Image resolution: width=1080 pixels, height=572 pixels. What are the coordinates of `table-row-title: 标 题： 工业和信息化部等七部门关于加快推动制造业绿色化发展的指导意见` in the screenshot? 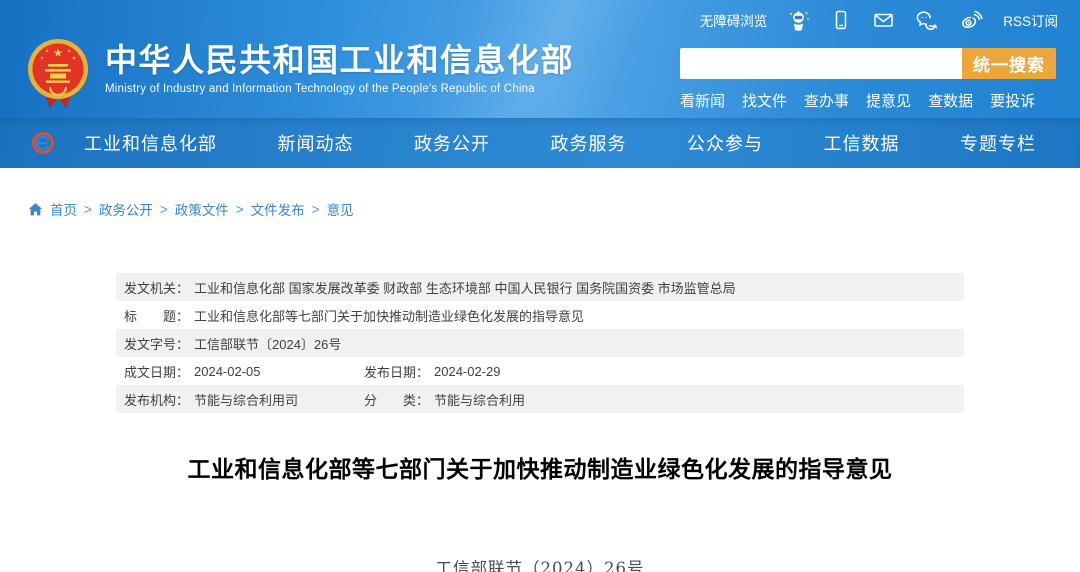 It's located at (540, 315).